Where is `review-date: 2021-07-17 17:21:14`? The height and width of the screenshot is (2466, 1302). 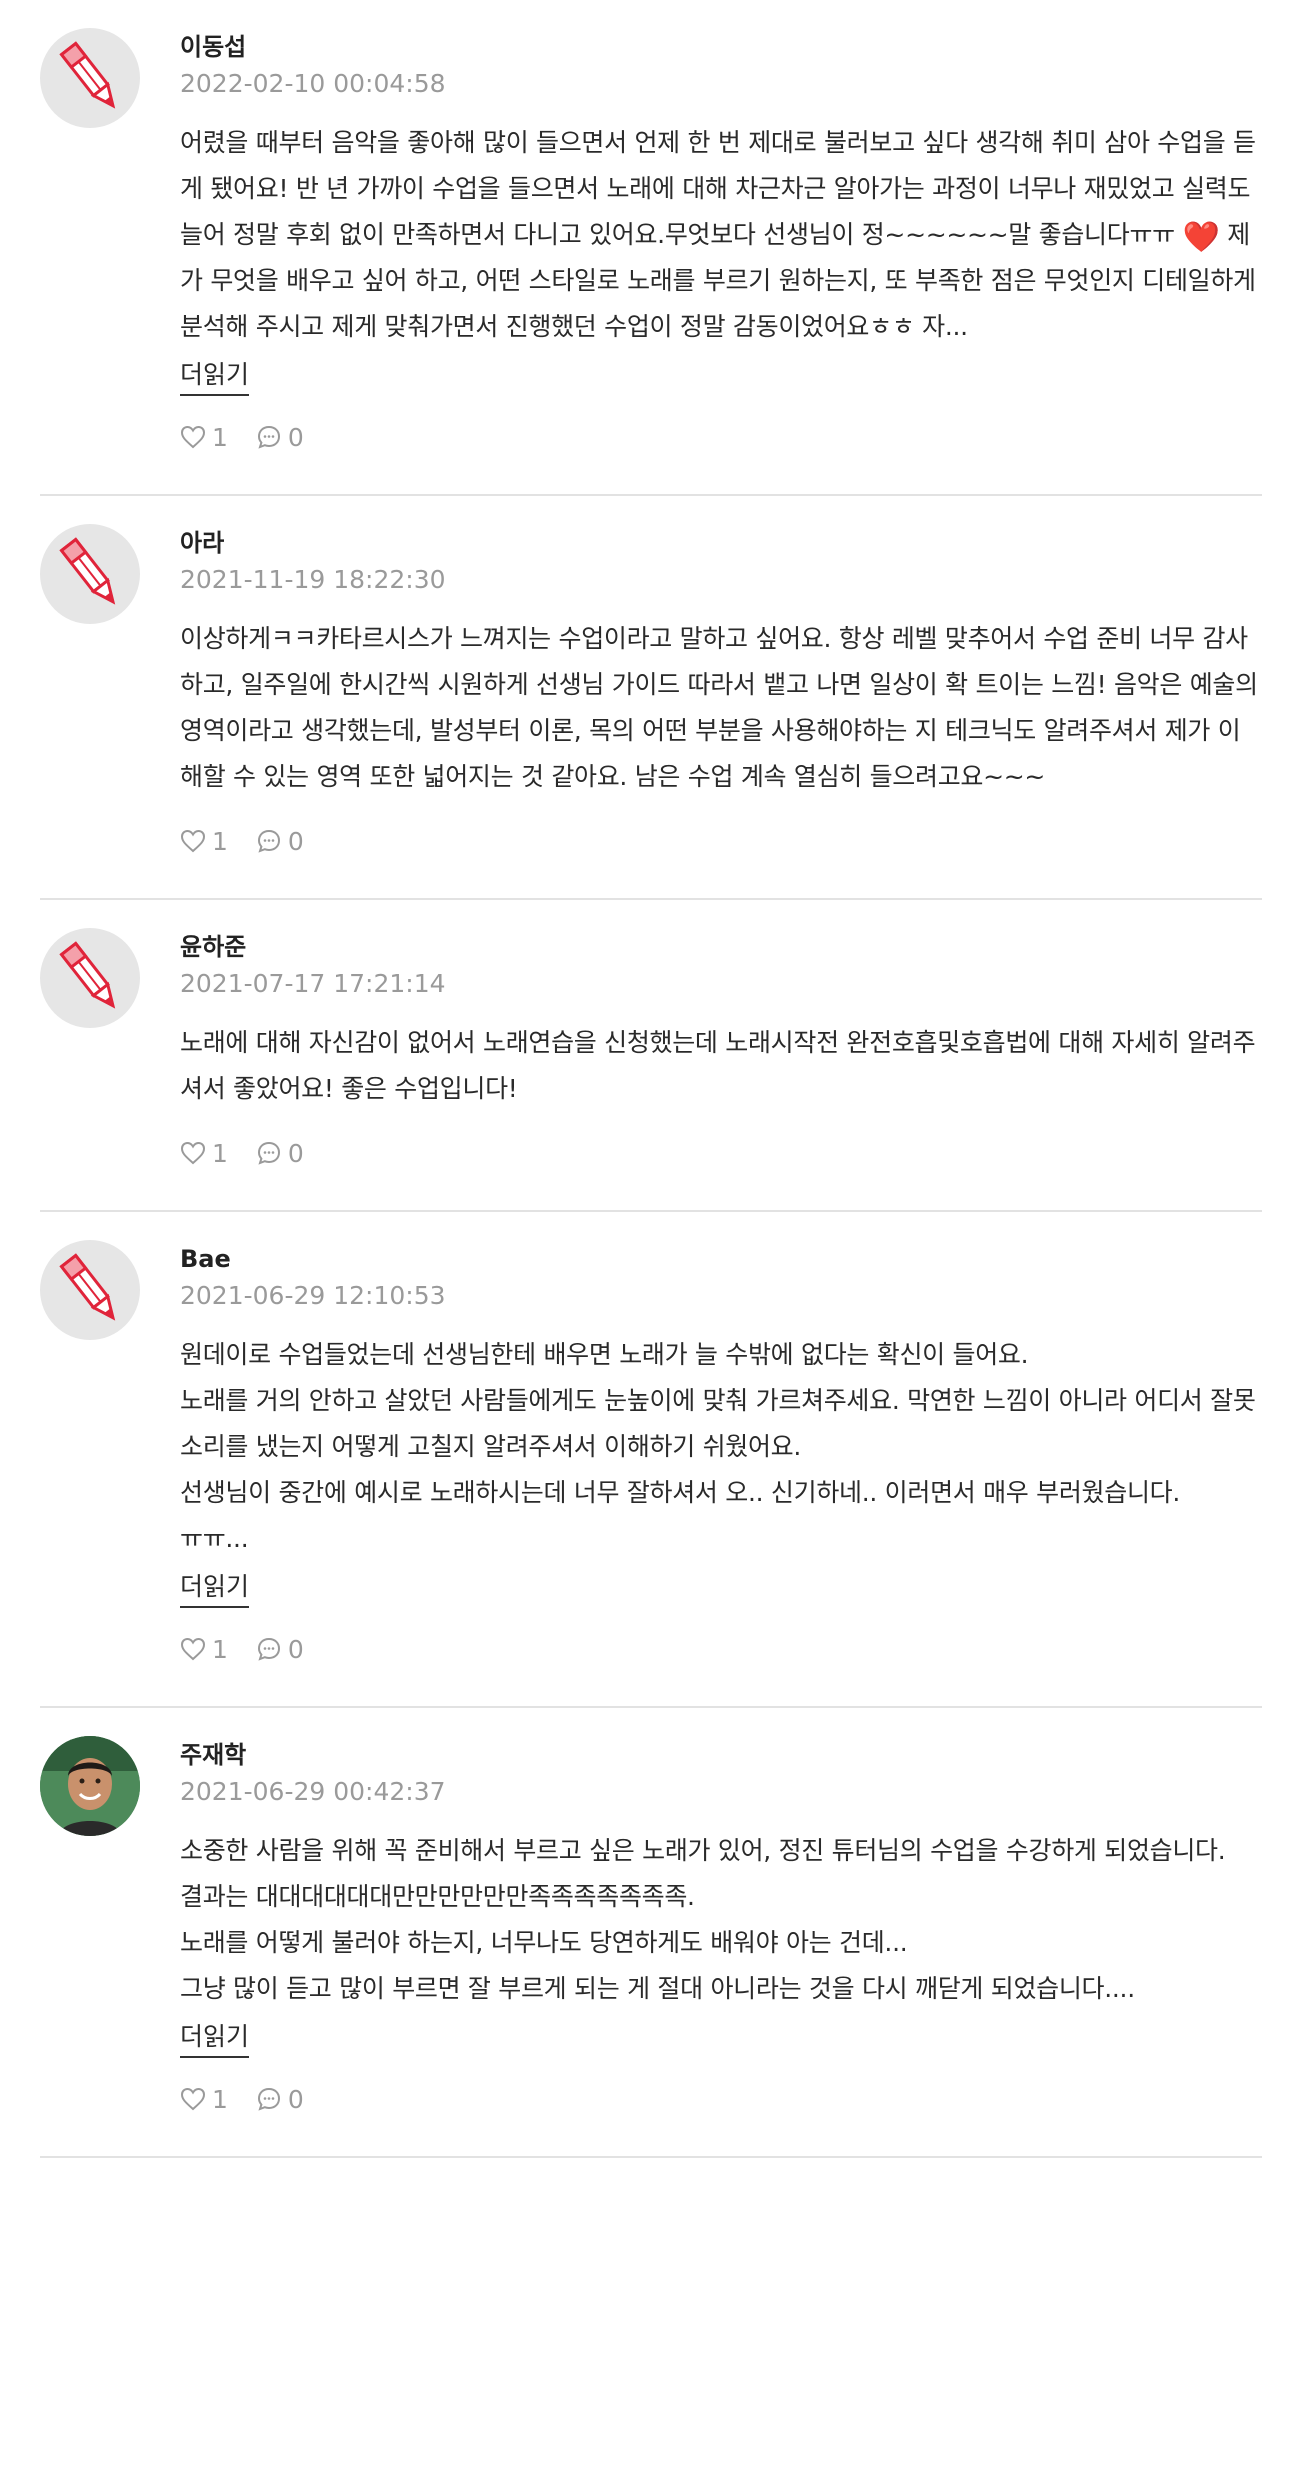 review-date: 2021-07-17 17:21:14 is located at coordinates (313, 983).